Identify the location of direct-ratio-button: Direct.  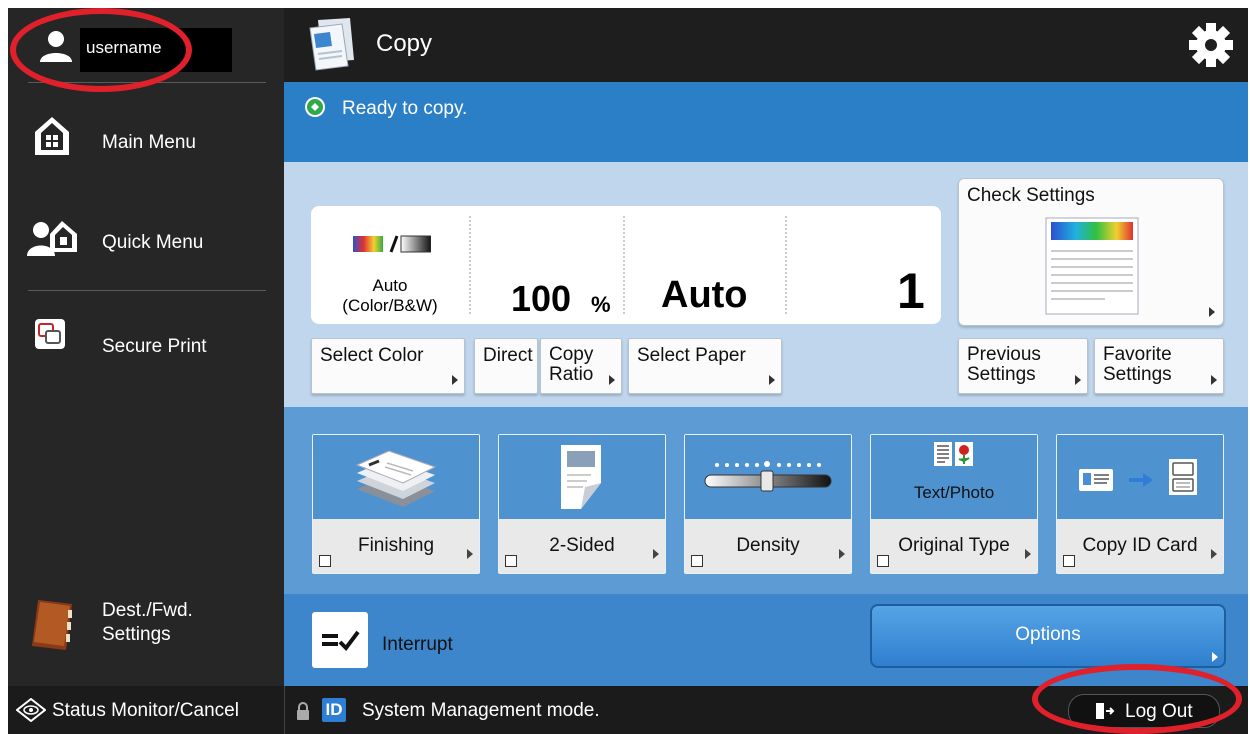
(506, 366).